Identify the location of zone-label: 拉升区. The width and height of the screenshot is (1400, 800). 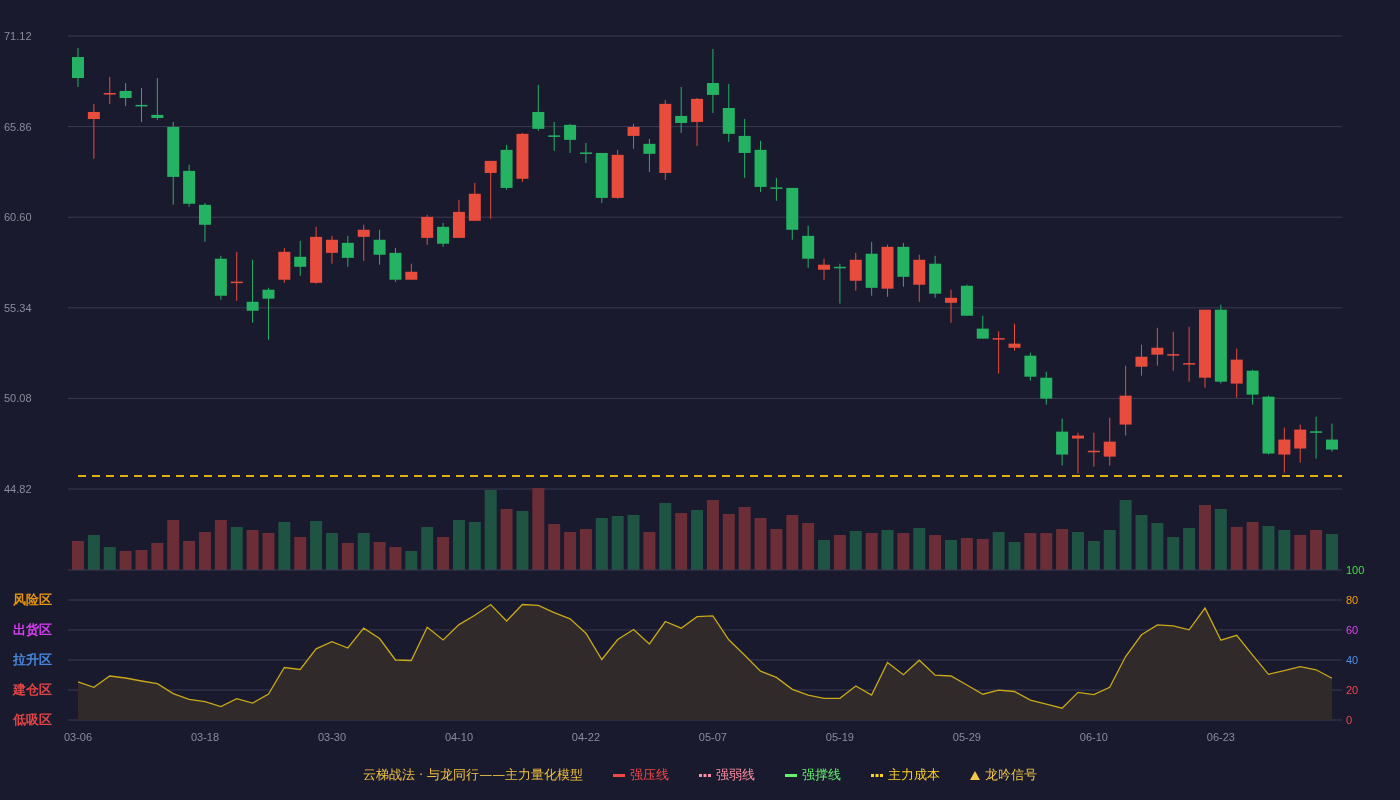
(32, 659).